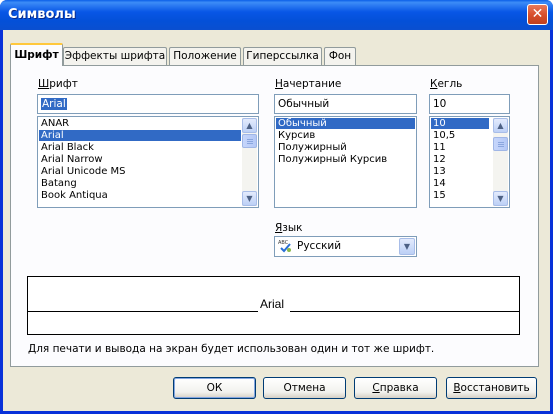  What do you see at coordinates (446, 84) in the screenshot?
I see `size-label: Кегль` at bounding box center [446, 84].